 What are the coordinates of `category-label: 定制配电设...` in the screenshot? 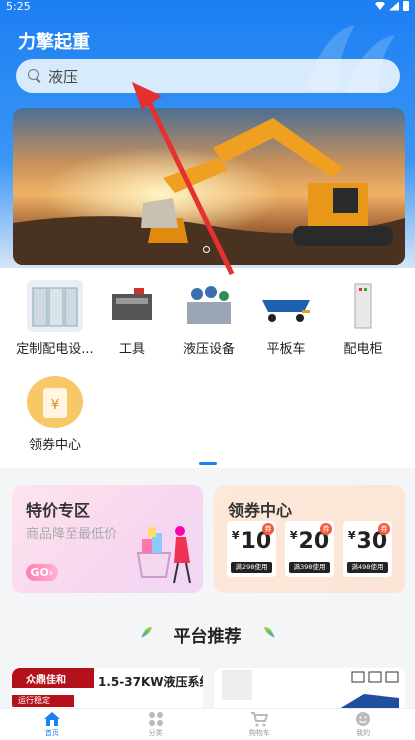 It's located at (55, 349).